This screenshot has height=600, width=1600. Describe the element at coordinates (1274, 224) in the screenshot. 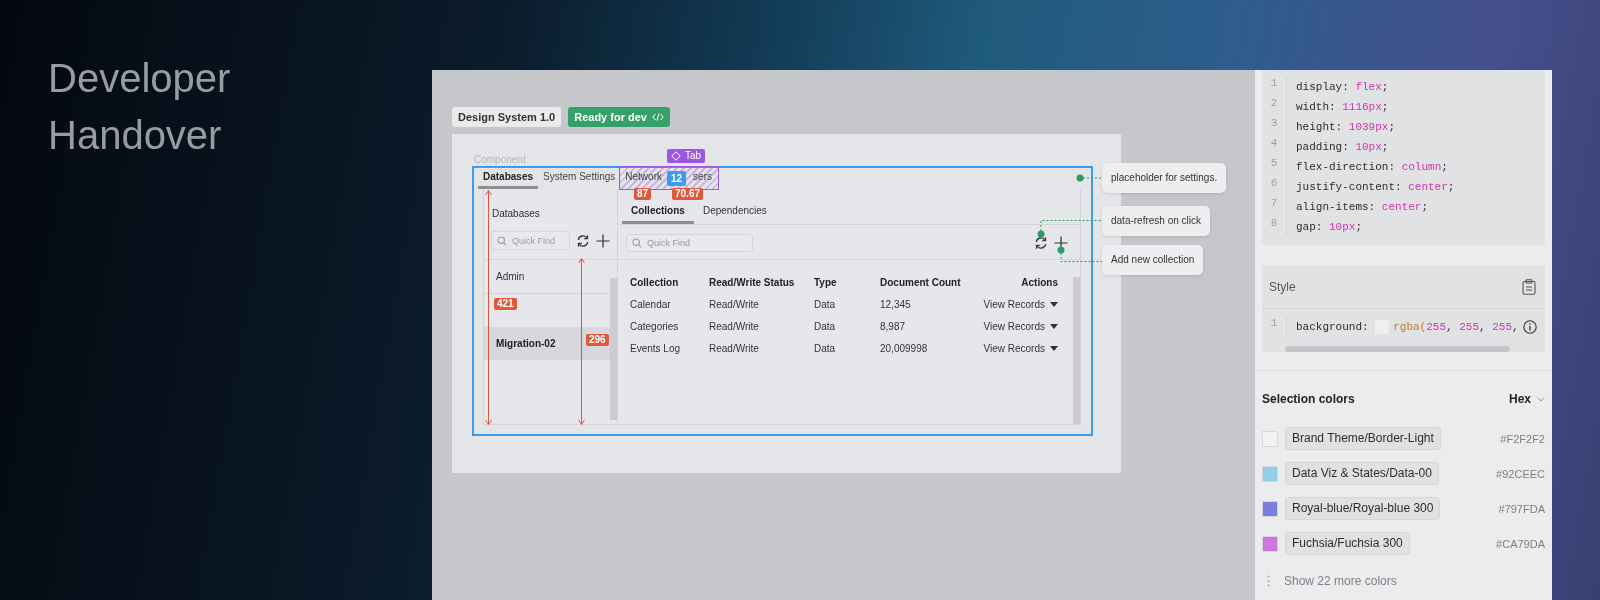

I see `line-number: 8` at that location.